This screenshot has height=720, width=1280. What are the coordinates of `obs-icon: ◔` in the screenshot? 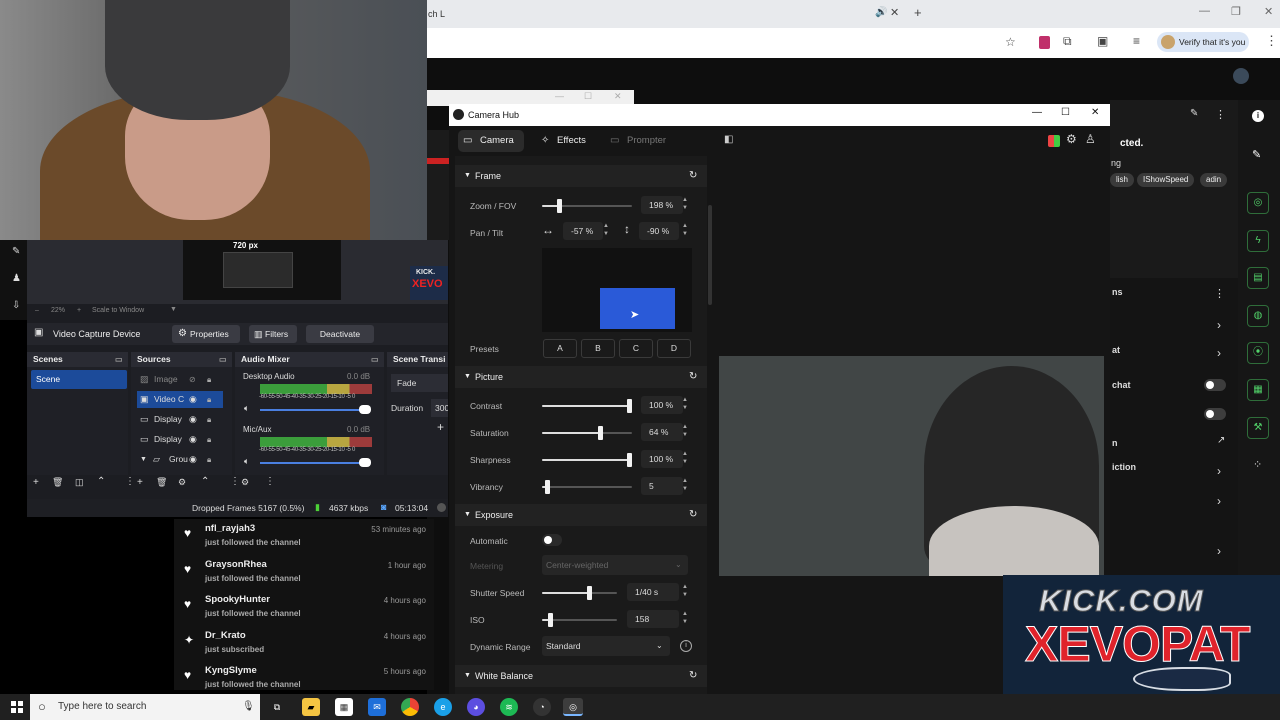 It's located at (542, 707).